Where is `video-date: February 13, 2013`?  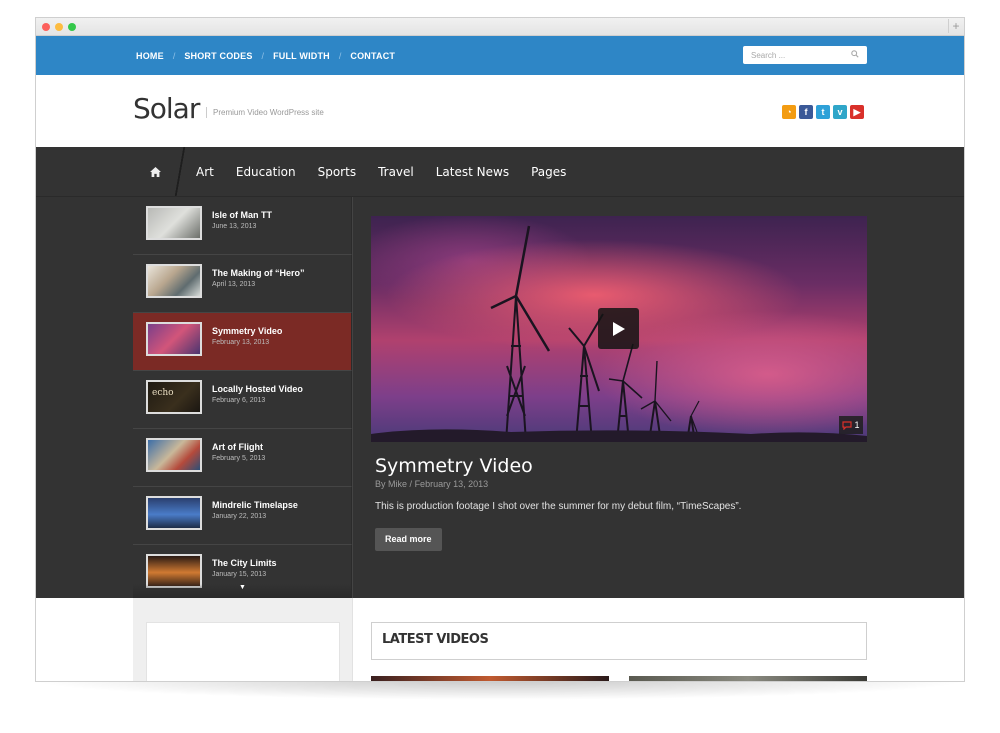 video-date: February 13, 2013 is located at coordinates (241, 342).